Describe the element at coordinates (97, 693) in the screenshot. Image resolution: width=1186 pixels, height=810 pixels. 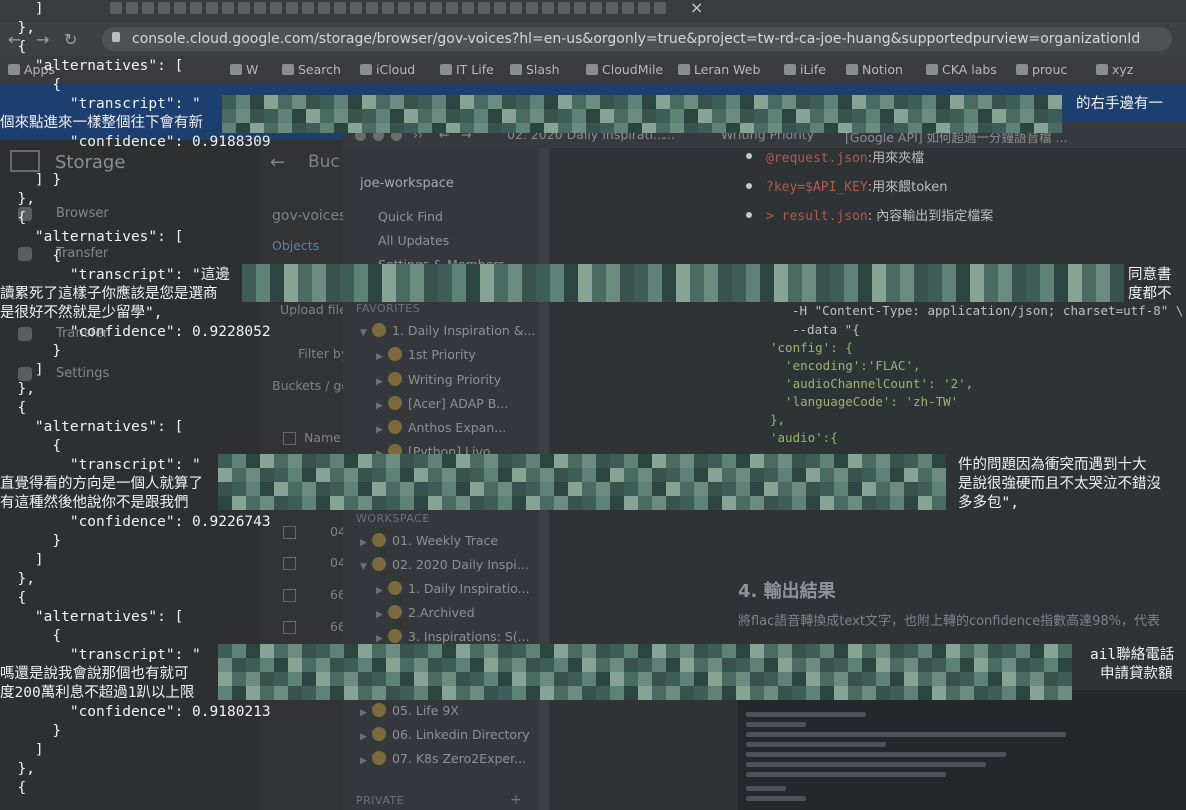
I see `json-line: 度200萬利息不超過1趴以上限` at that location.